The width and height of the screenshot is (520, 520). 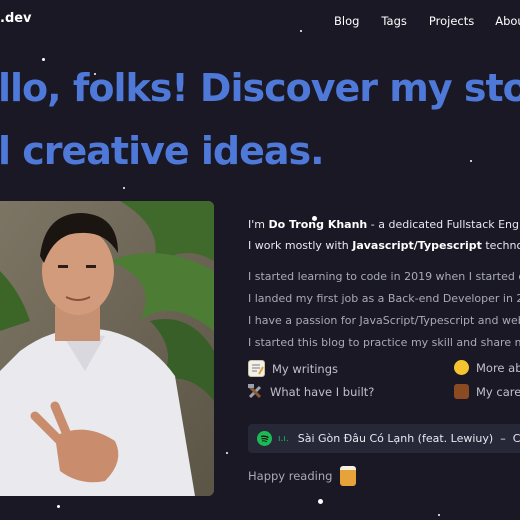 I want to click on hammer-wrench-icon, so click(x=255, y=391).